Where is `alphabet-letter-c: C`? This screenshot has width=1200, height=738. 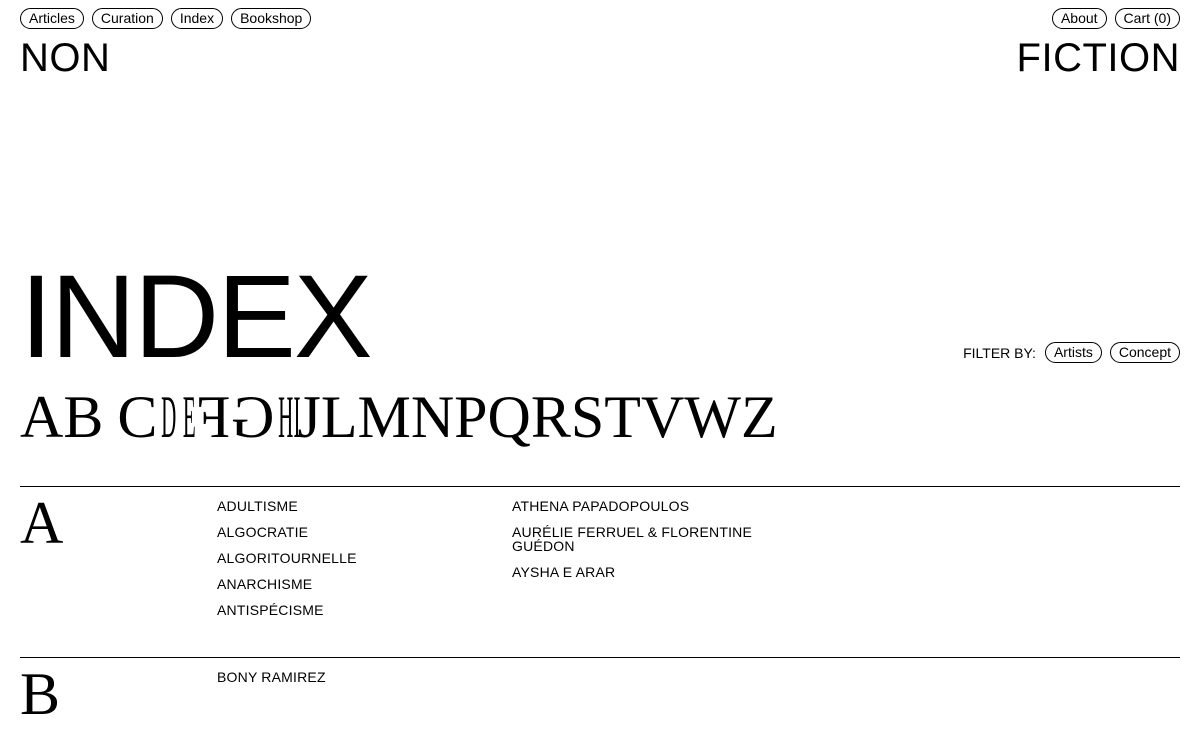
alphabet-letter-c: C is located at coordinates (137, 417).